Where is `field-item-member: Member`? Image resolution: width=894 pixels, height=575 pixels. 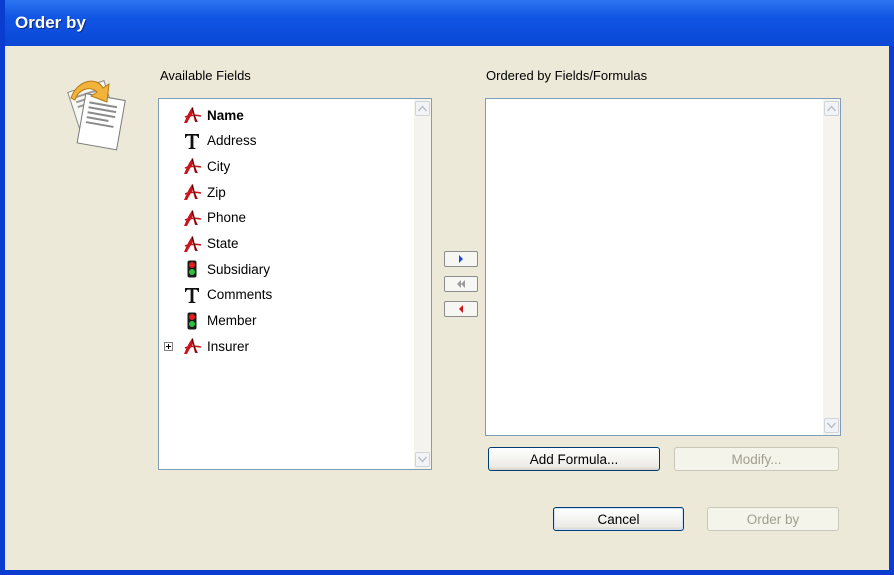
field-item-member: Member is located at coordinates (219, 321).